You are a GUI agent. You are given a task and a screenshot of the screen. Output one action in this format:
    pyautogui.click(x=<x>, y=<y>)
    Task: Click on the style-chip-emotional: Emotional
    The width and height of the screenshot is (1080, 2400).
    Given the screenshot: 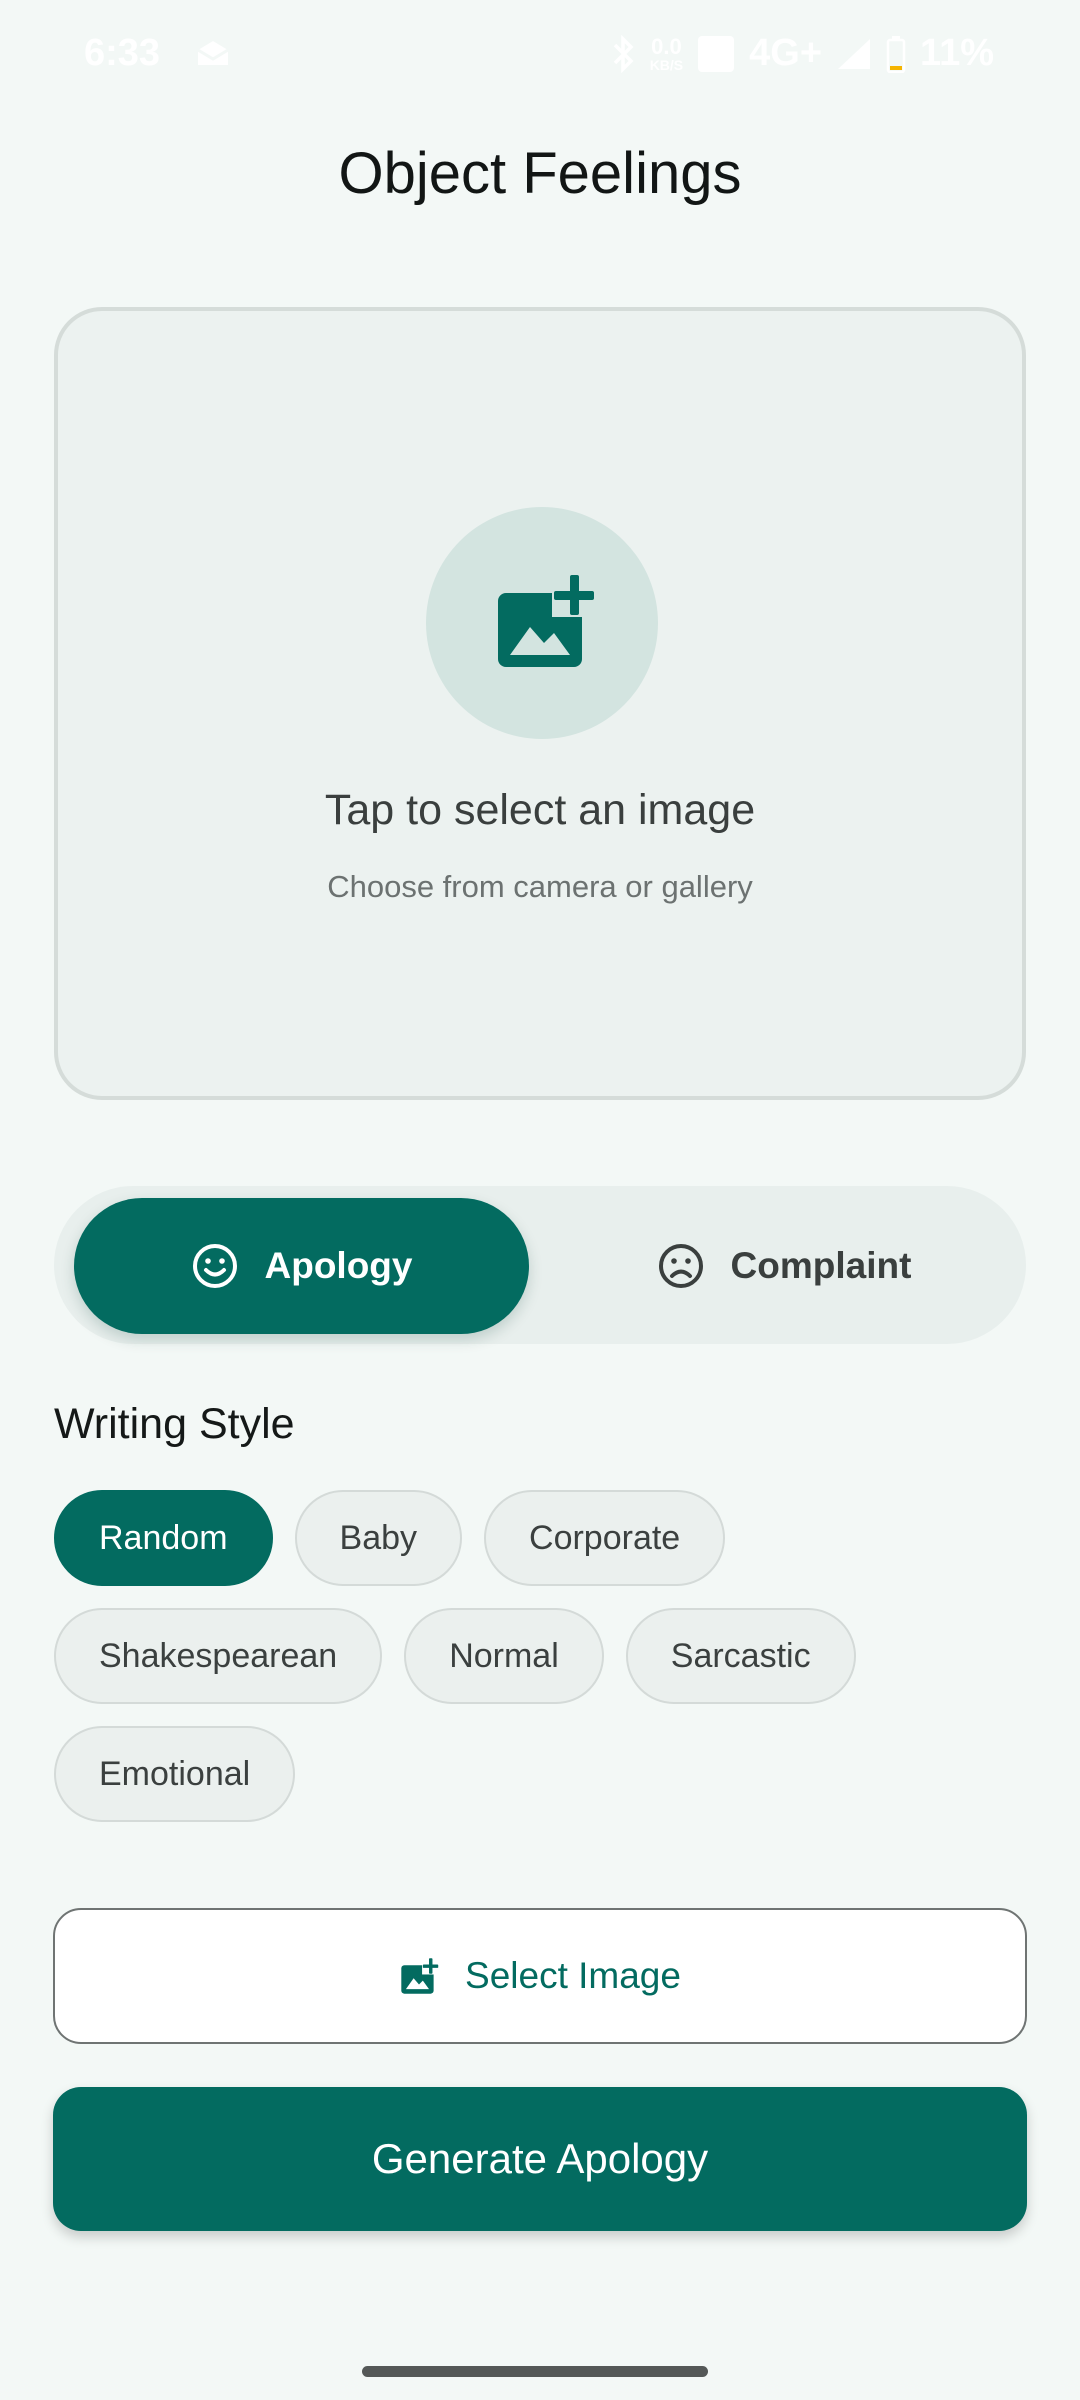 What is the action you would take?
    pyautogui.click(x=175, y=1774)
    